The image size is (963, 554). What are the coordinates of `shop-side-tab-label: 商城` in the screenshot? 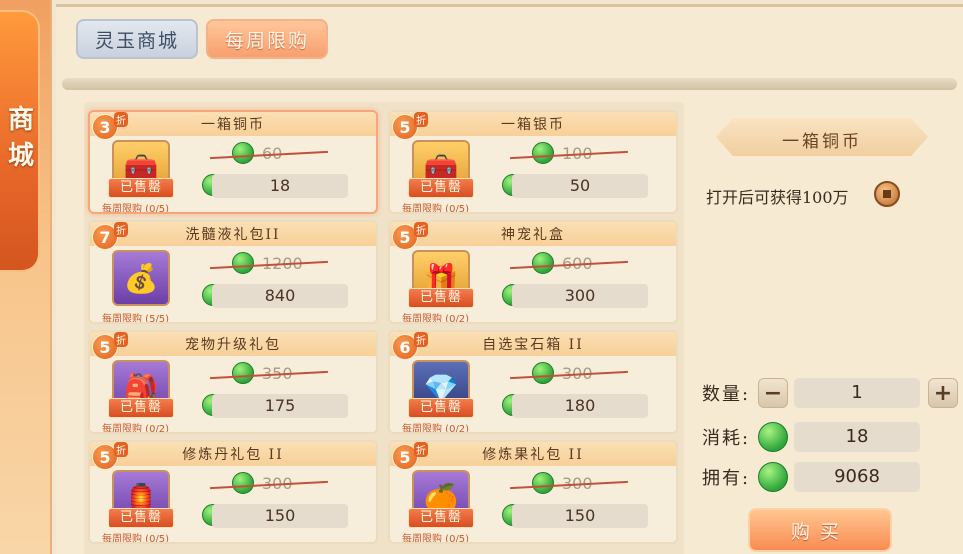 It's located at (18, 141).